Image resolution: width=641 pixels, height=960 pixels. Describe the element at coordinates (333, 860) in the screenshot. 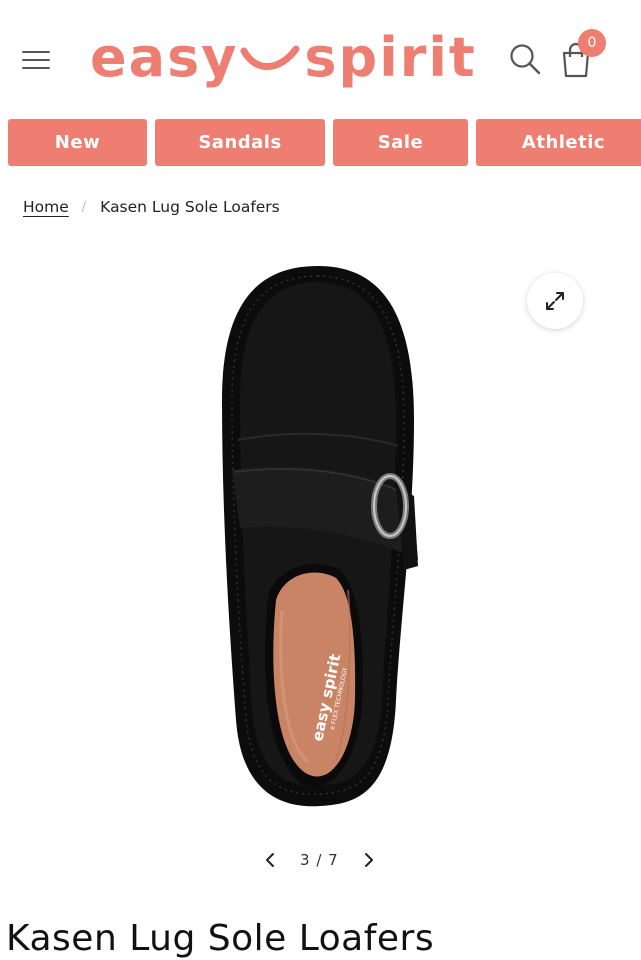

I see `image-counter-total: 7` at that location.